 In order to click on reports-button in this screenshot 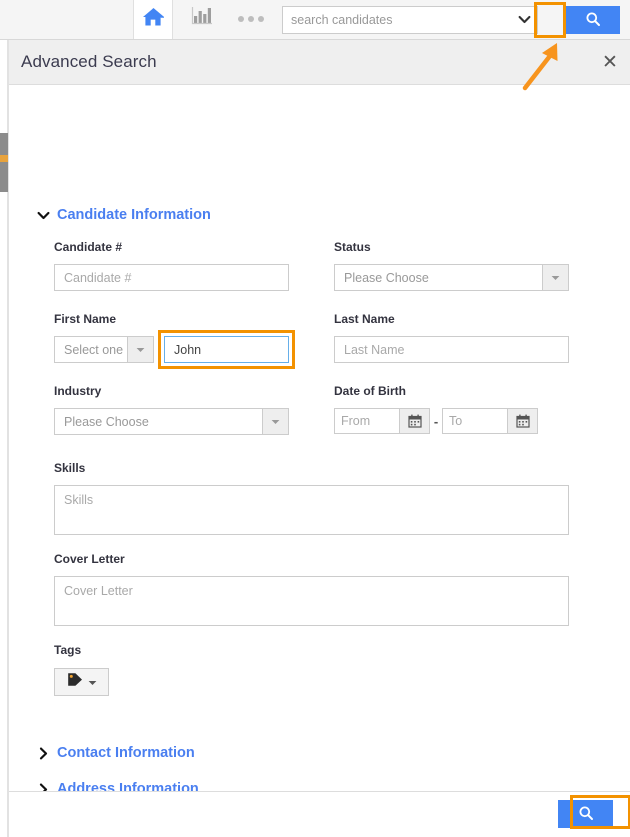, I will do `click(202, 19)`.